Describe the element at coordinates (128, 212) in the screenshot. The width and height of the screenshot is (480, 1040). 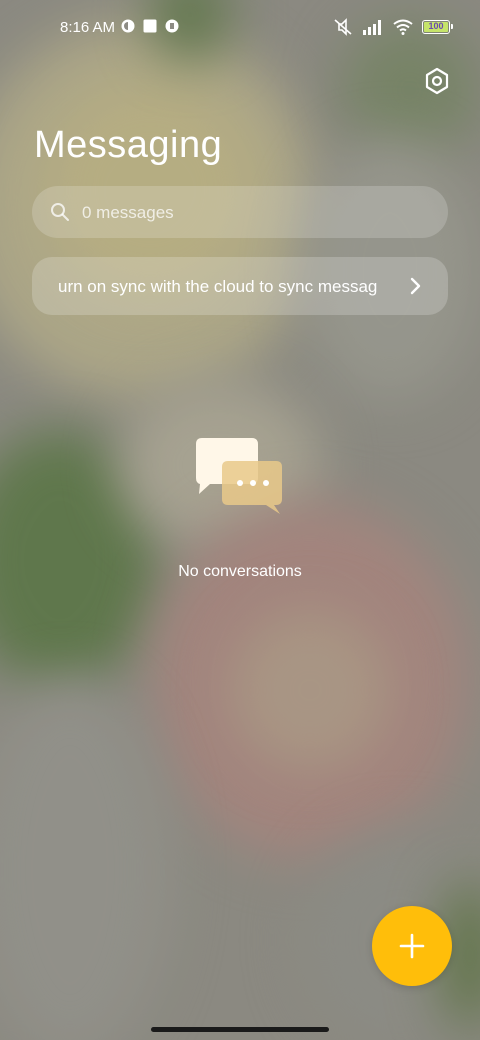
I see `search-placeholder: 0 messages` at that location.